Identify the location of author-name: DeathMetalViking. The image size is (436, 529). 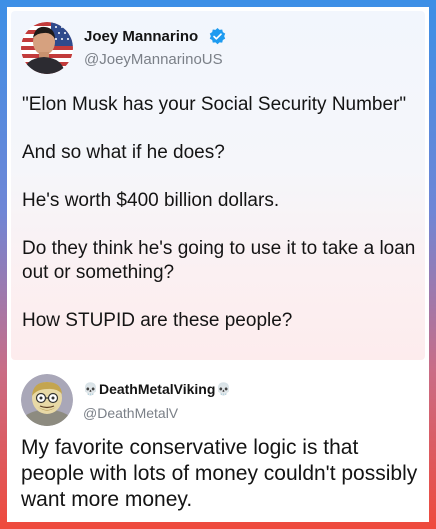
(157, 389).